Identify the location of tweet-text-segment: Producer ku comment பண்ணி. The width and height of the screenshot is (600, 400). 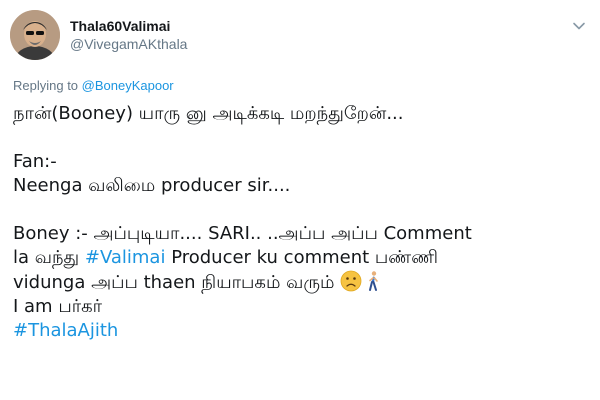
(301, 257).